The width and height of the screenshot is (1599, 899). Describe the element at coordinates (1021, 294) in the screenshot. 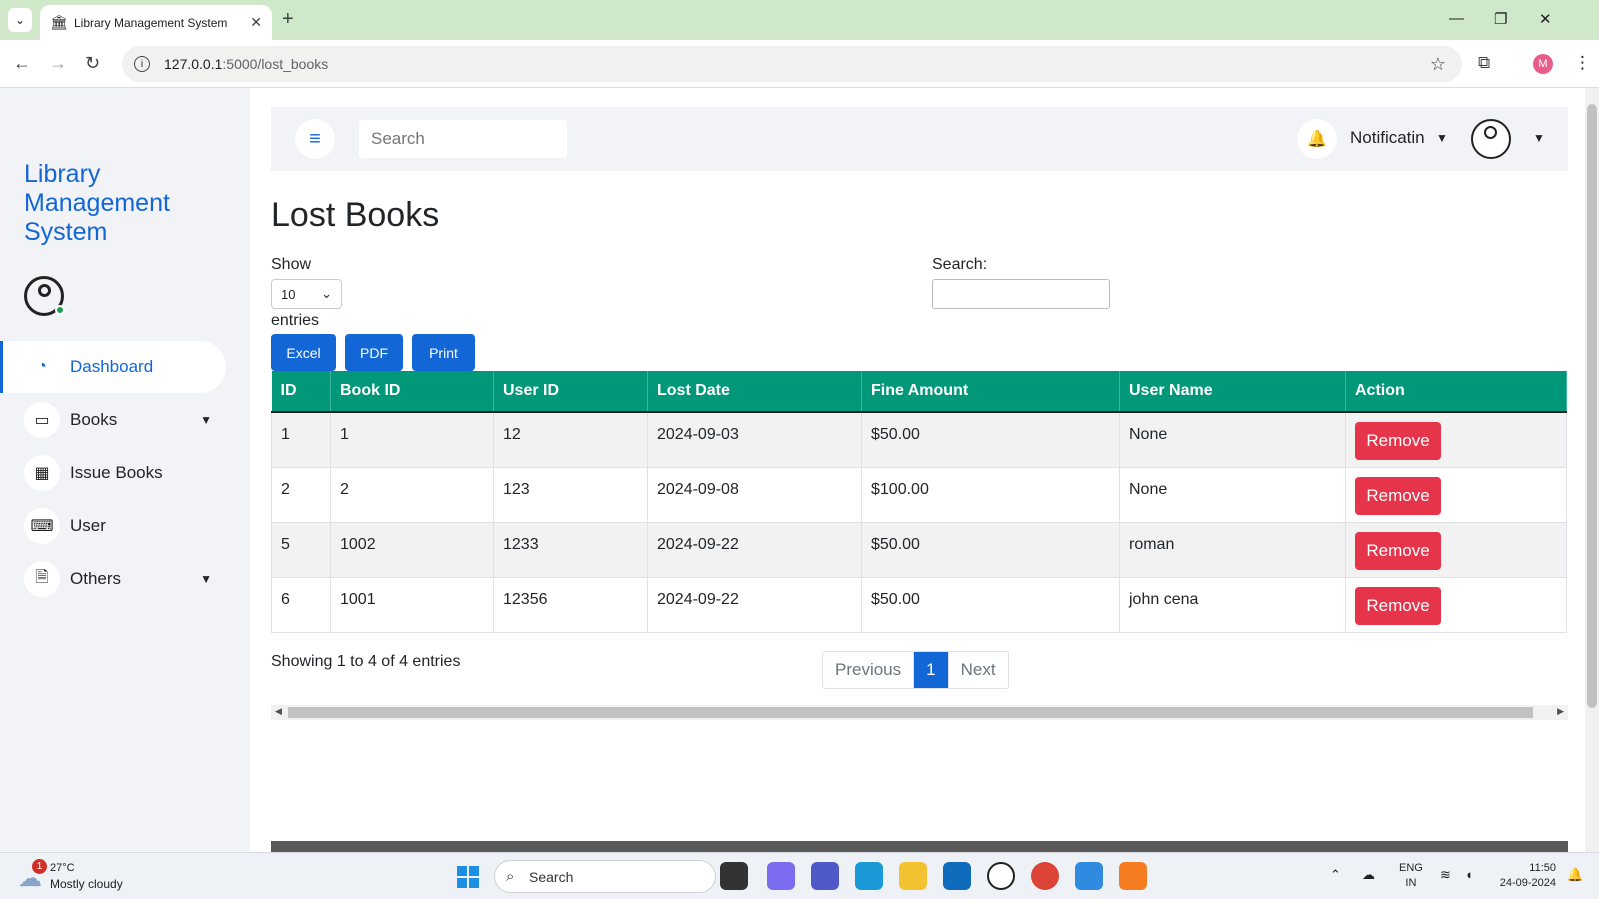

I see `table-search-input` at that location.